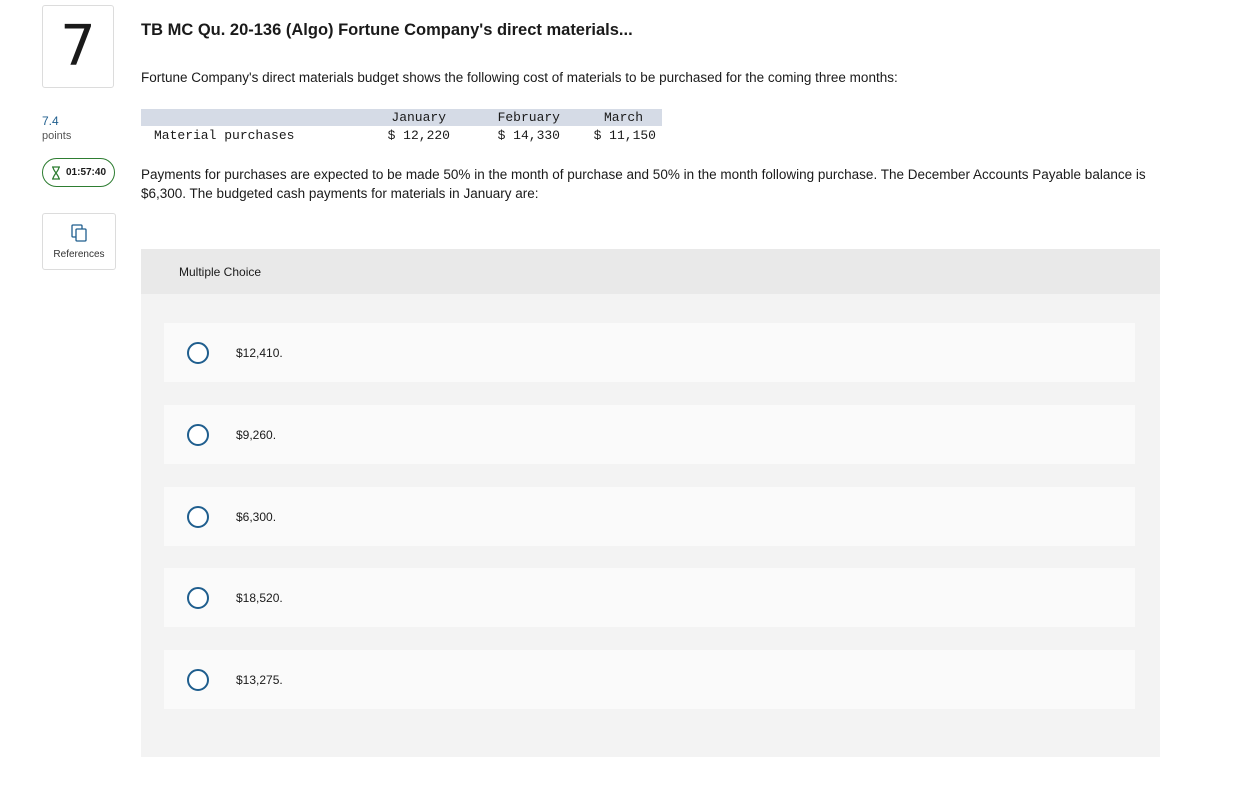  What do you see at coordinates (418, 135) in the screenshot?
I see `table-cell: $ 12,220` at bounding box center [418, 135].